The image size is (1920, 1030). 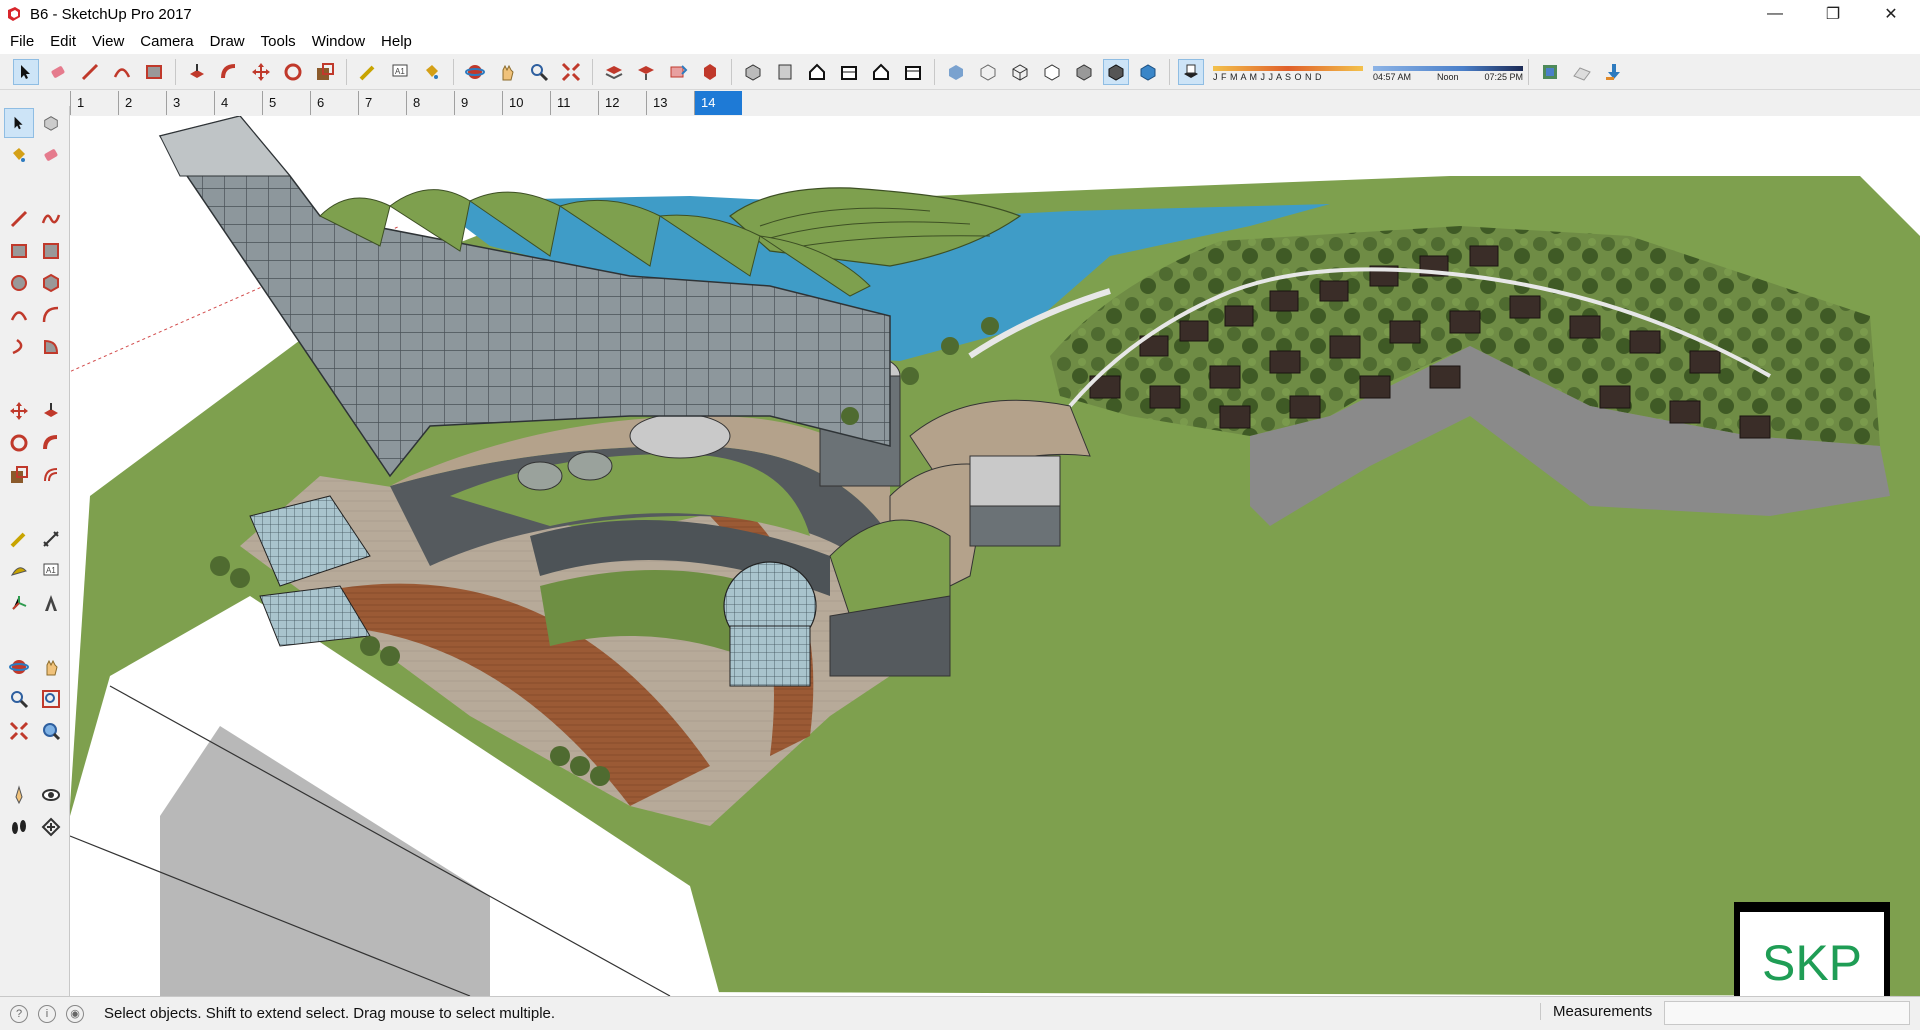 What do you see at coordinates (19, 795) in the screenshot?
I see `position-camera-icon` at bounding box center [19, 795].